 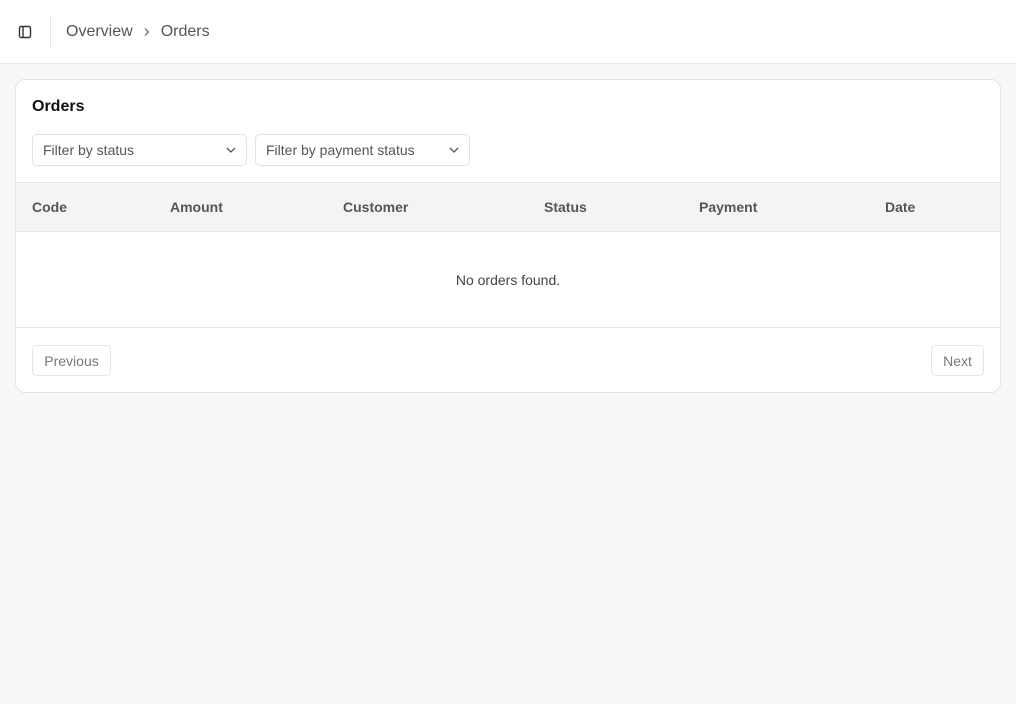 What do you see at coordinates (340, 150) in the screenshot?
I see `payment-filter-placeholder: Filter by payment status` at bounding box center [340, 150].